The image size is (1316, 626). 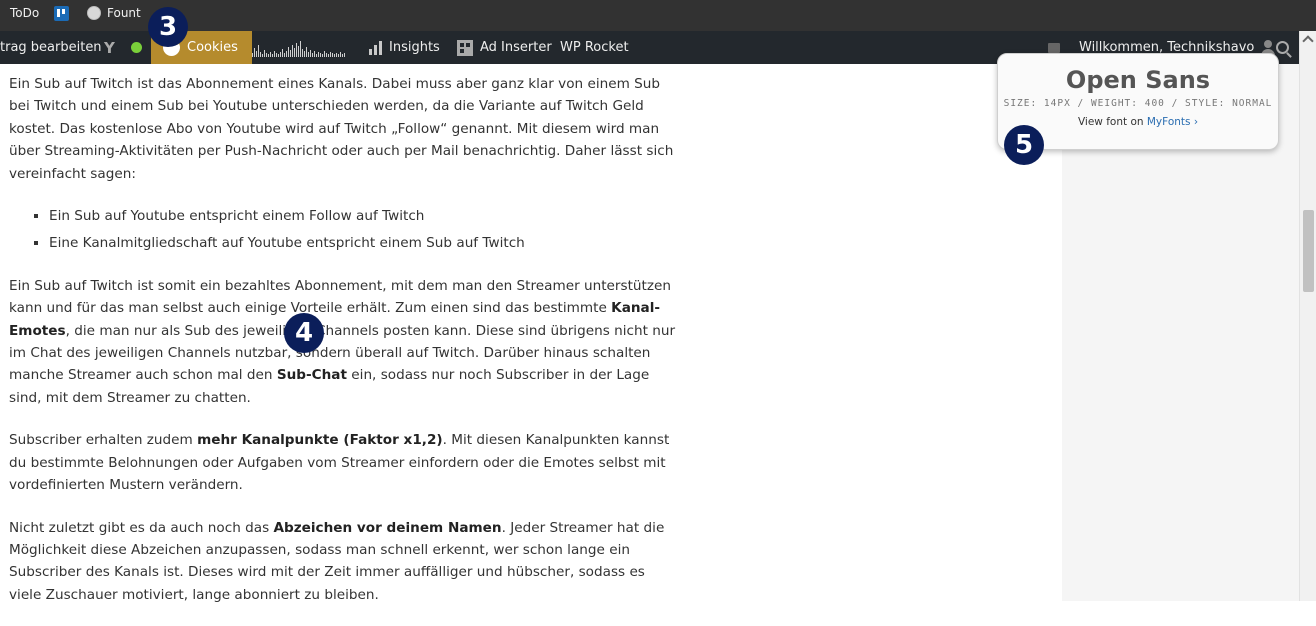 I want to click on status-indicator, so click(x=136, y=47).